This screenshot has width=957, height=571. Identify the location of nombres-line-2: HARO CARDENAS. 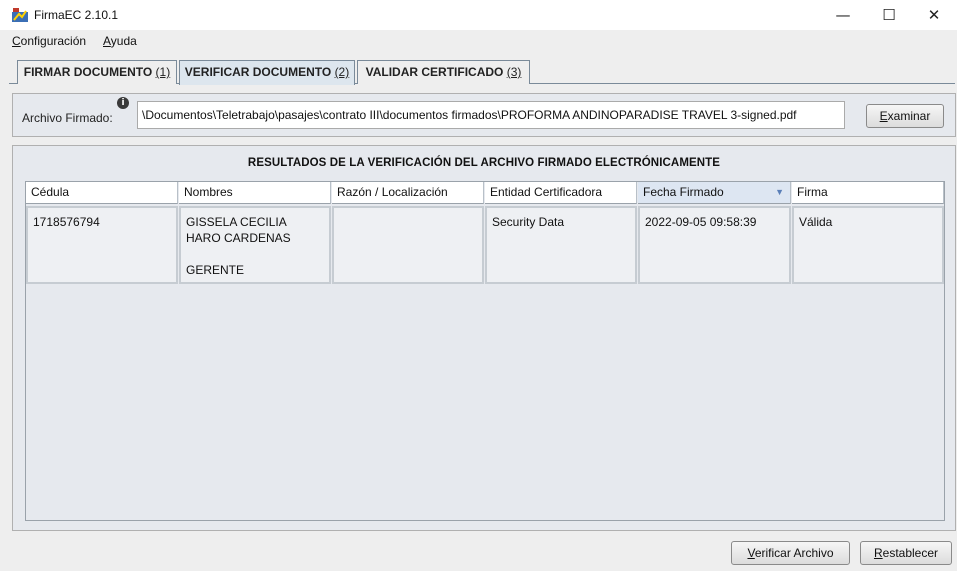
(238, 238).